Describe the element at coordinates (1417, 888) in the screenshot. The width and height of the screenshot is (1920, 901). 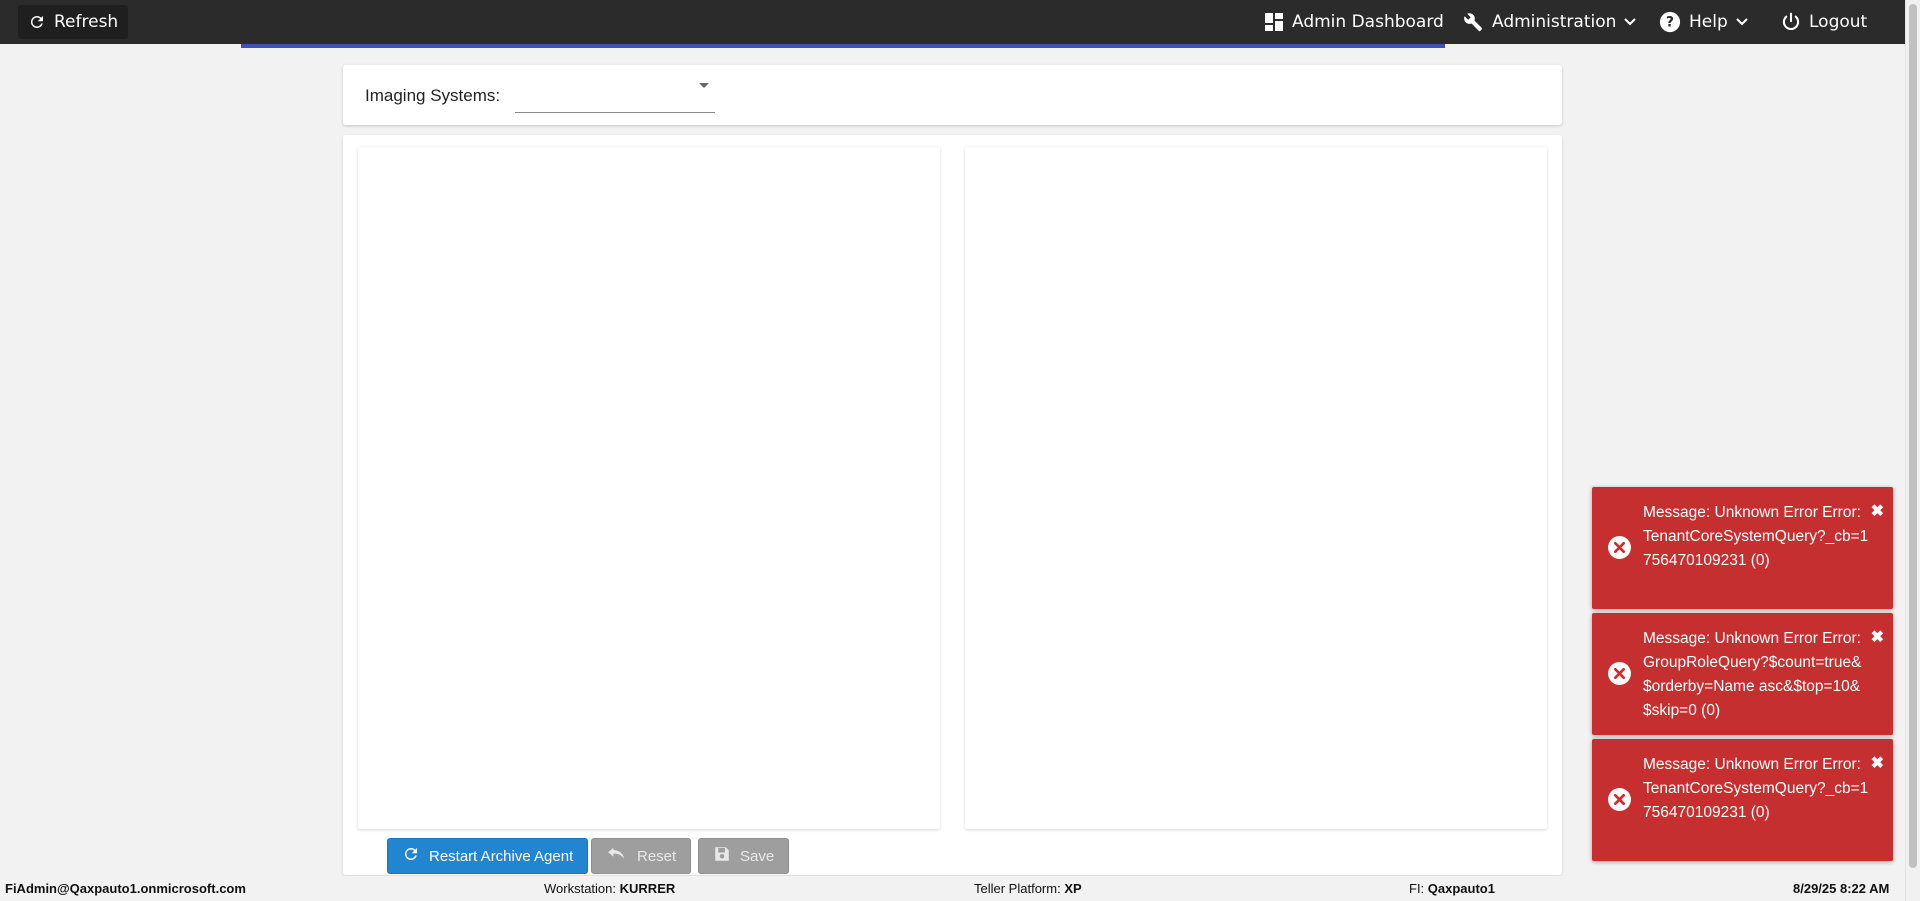
I see `fi-label: FI:` at that location.